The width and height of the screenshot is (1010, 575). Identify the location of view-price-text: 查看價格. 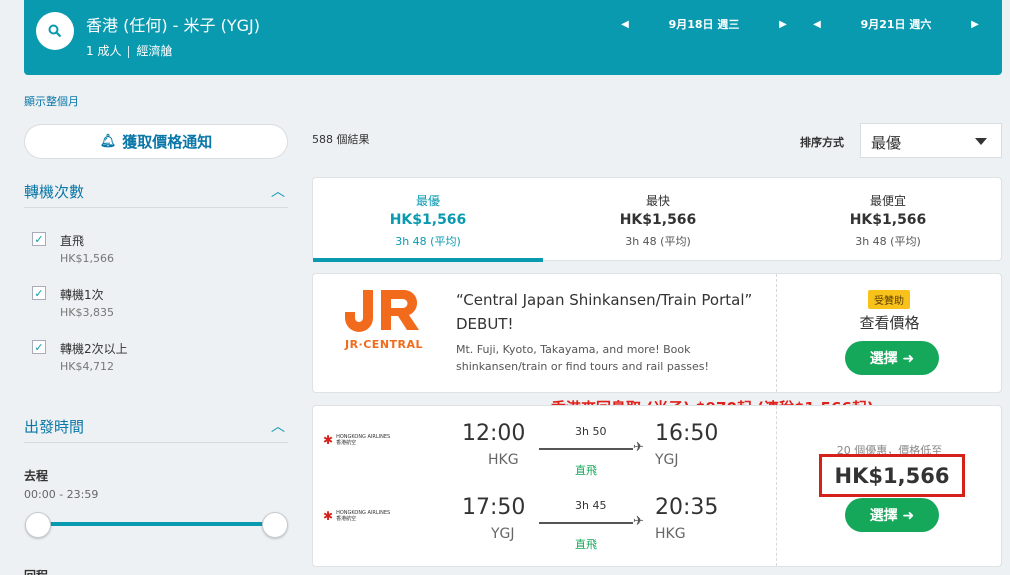
(889, 323).